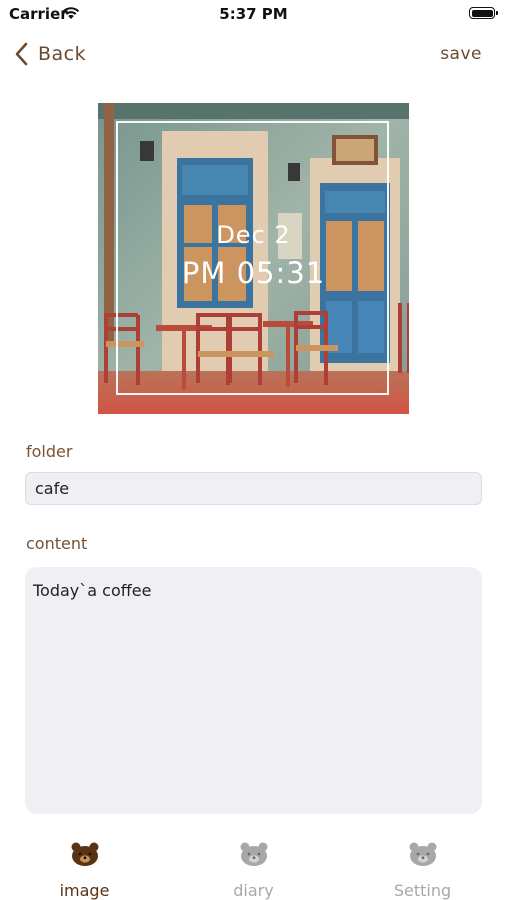 Image resolution: width=507 pixels, height=900 pixels. What do you see at coordinates (84, 890) in the screenshot?
I see `tab-image-label: image` at bounding box center [84, 890].